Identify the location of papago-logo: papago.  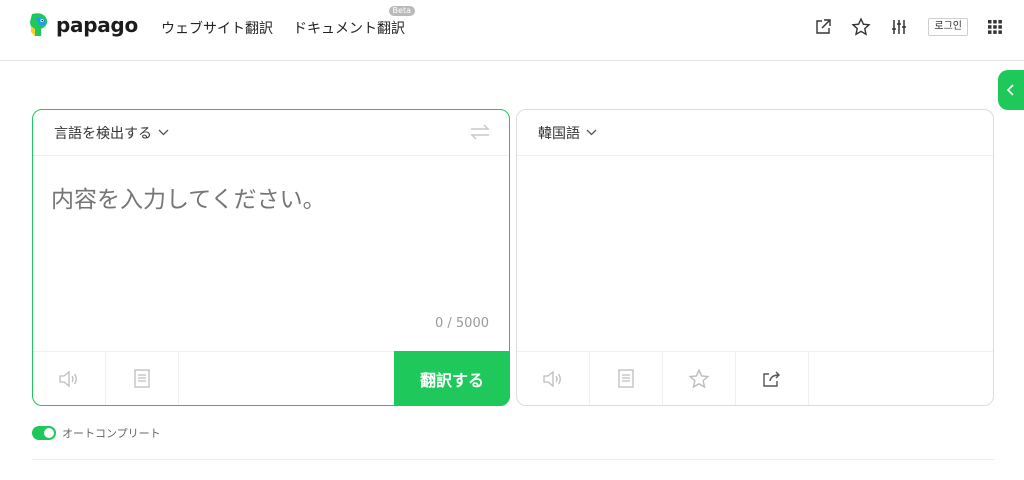
(83, 25).